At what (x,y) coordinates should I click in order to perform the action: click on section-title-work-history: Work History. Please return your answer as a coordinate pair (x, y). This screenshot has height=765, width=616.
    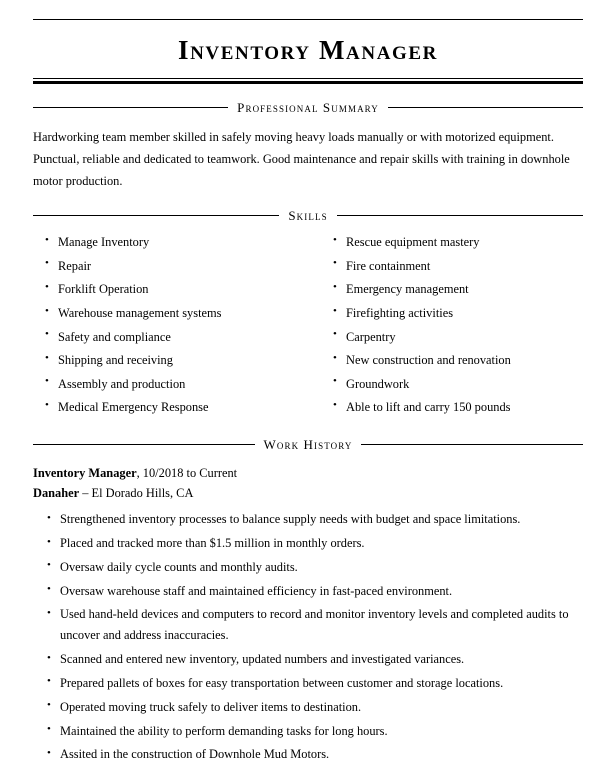
    Looking at the image, I should click on (308, 444).